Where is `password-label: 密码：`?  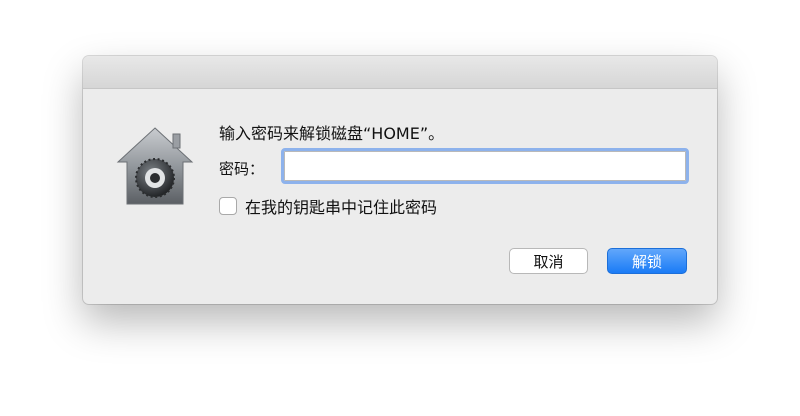 password-label: 密码： is located at coordinates (242, 169).